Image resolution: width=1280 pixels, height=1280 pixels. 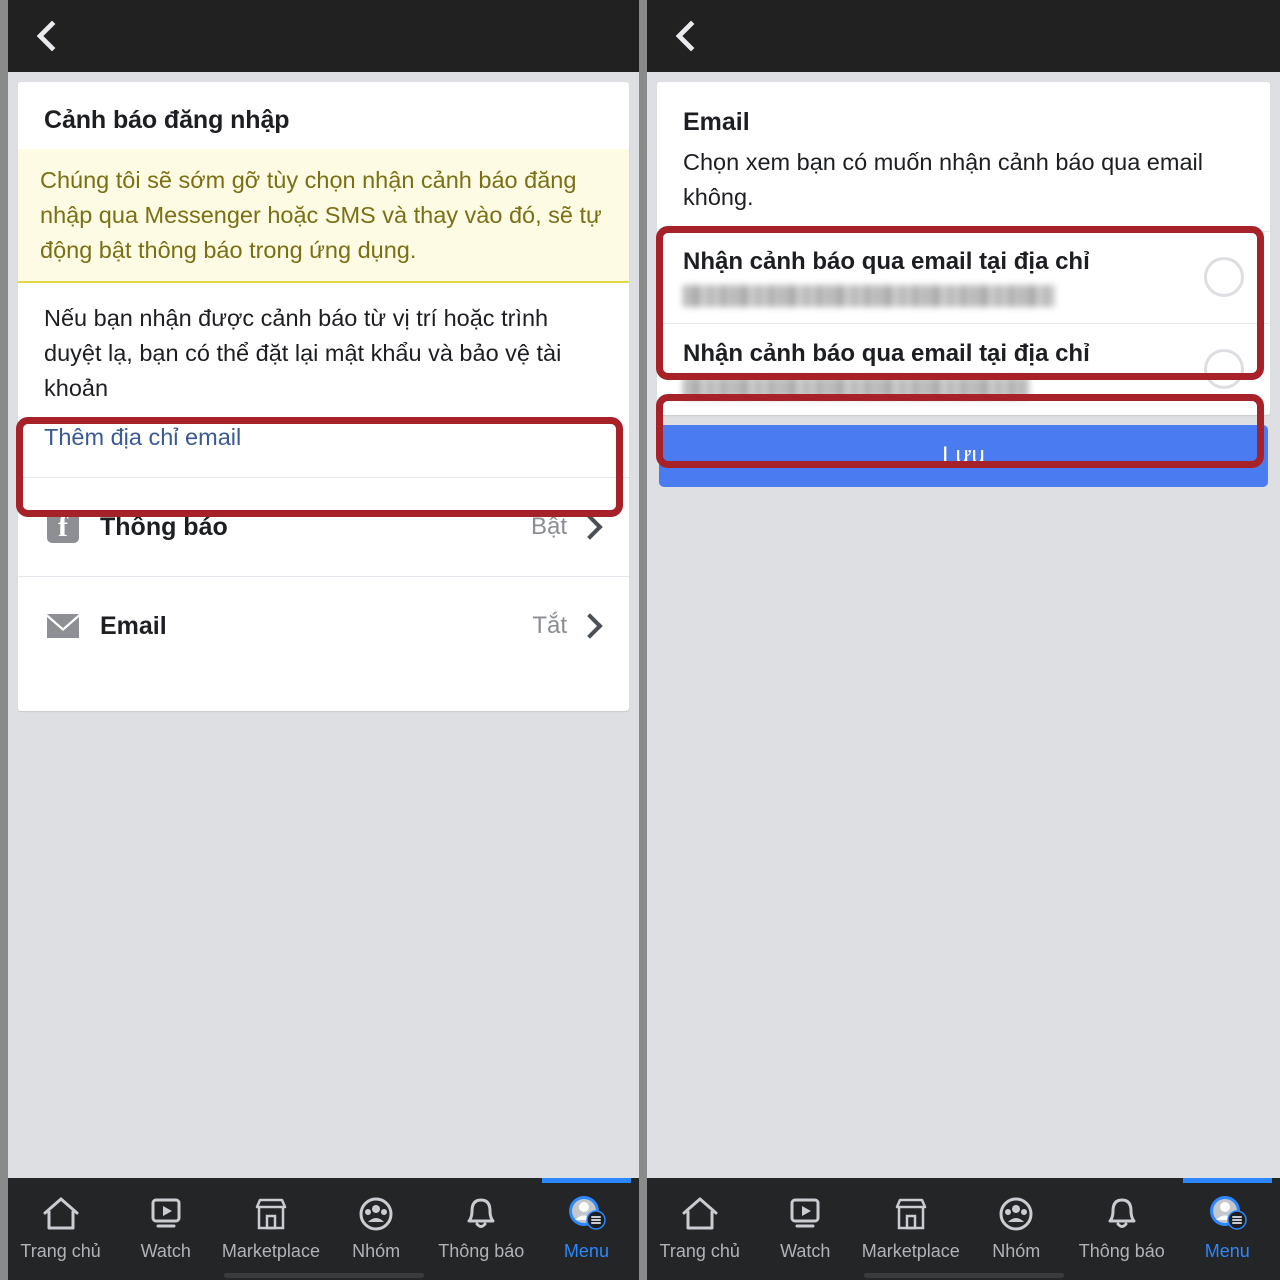 I want to click on add-email-link: Thêm địa chỉ email, so click(x=323, y=446).